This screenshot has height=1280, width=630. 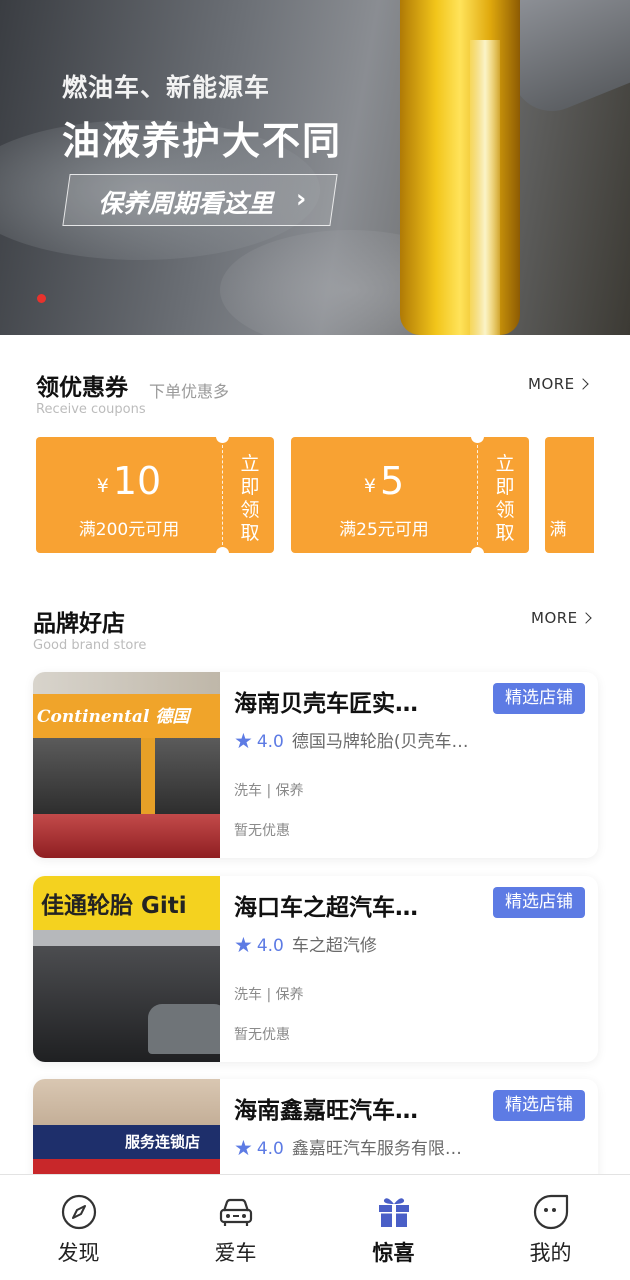 What do you see at coordinates (189, 391) in the screenshot?
I see `coupons-section-subtitle: 下单优惠多` at bounding box center [189, 391].